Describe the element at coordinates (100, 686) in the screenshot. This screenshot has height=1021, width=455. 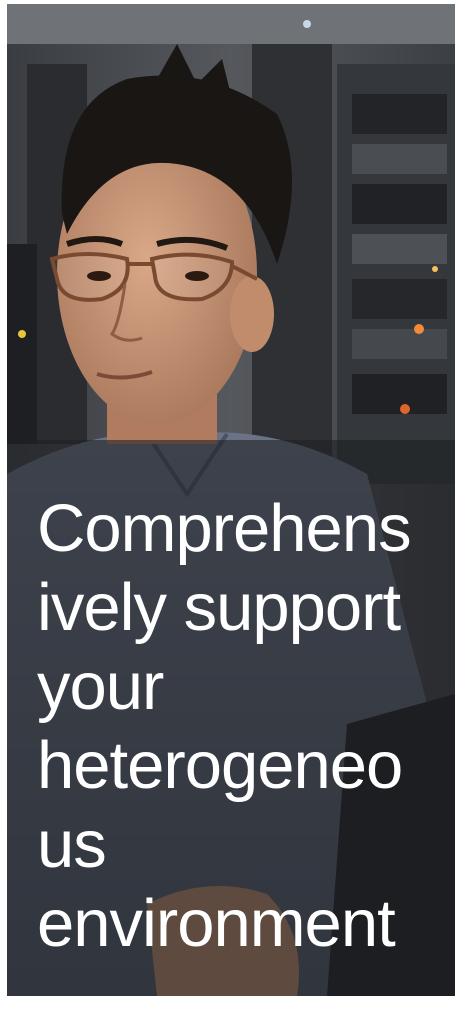
I see `headline-line: your` at that location.